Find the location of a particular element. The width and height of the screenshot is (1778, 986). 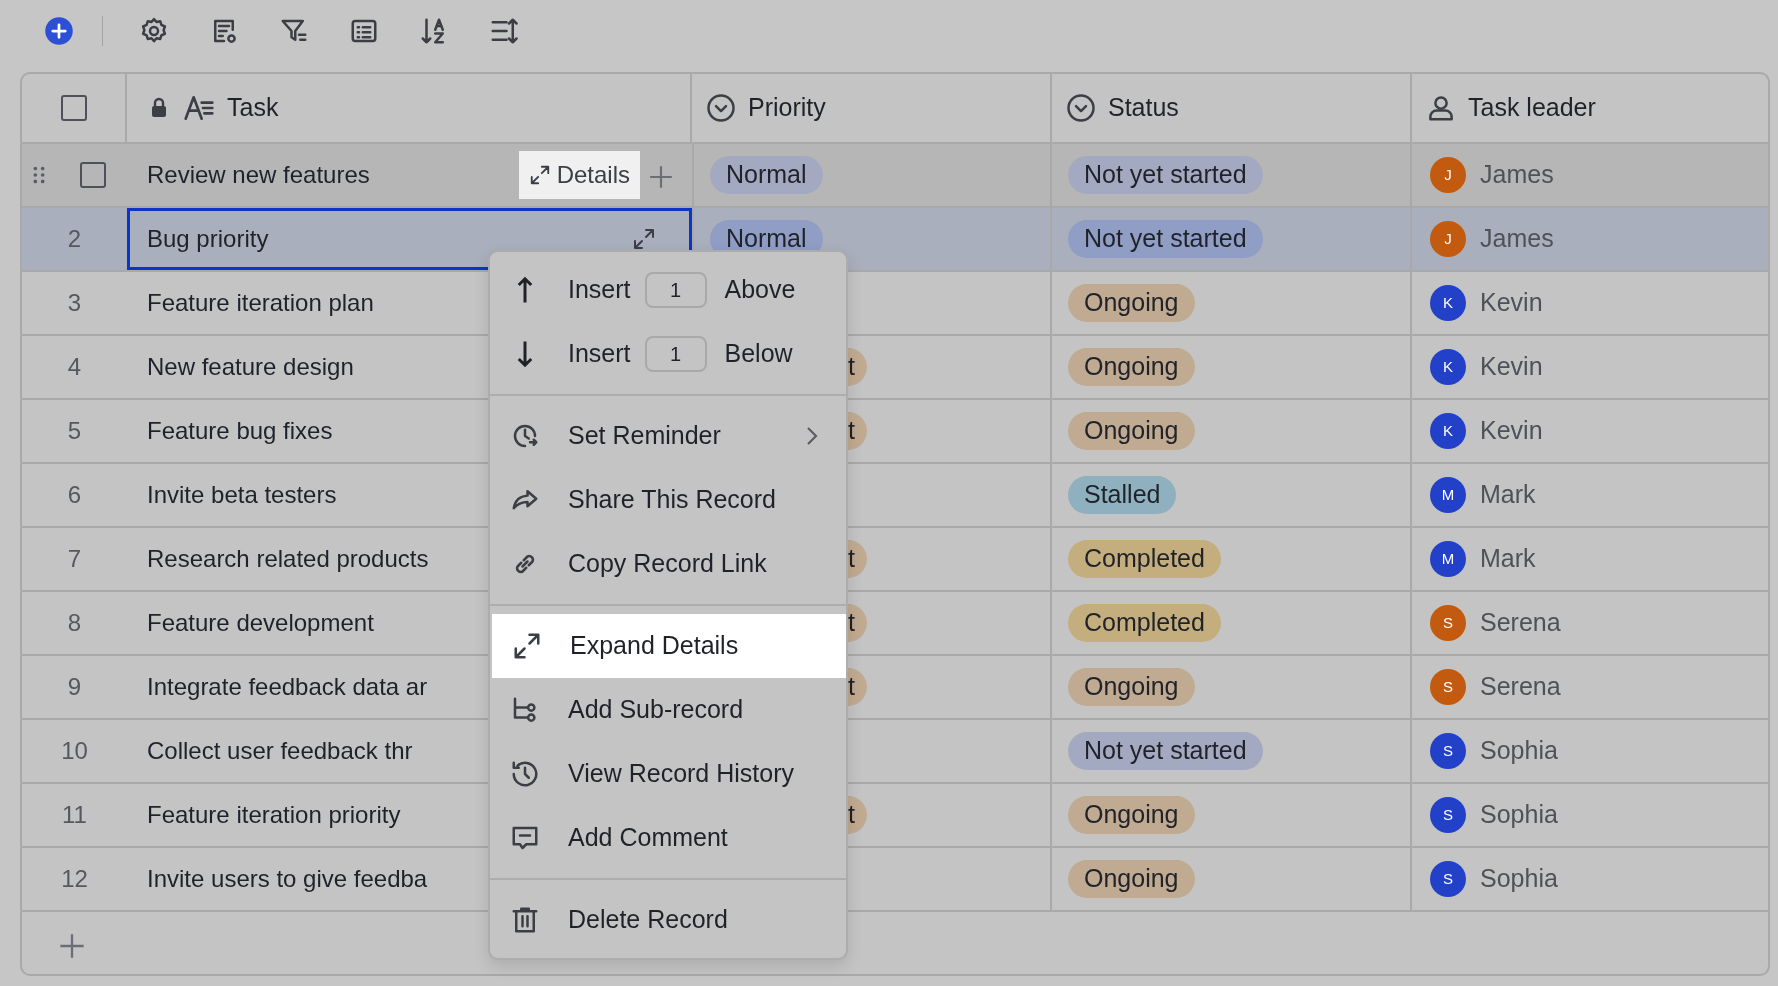

row-number: 12 is located at coordinates (74, 879).